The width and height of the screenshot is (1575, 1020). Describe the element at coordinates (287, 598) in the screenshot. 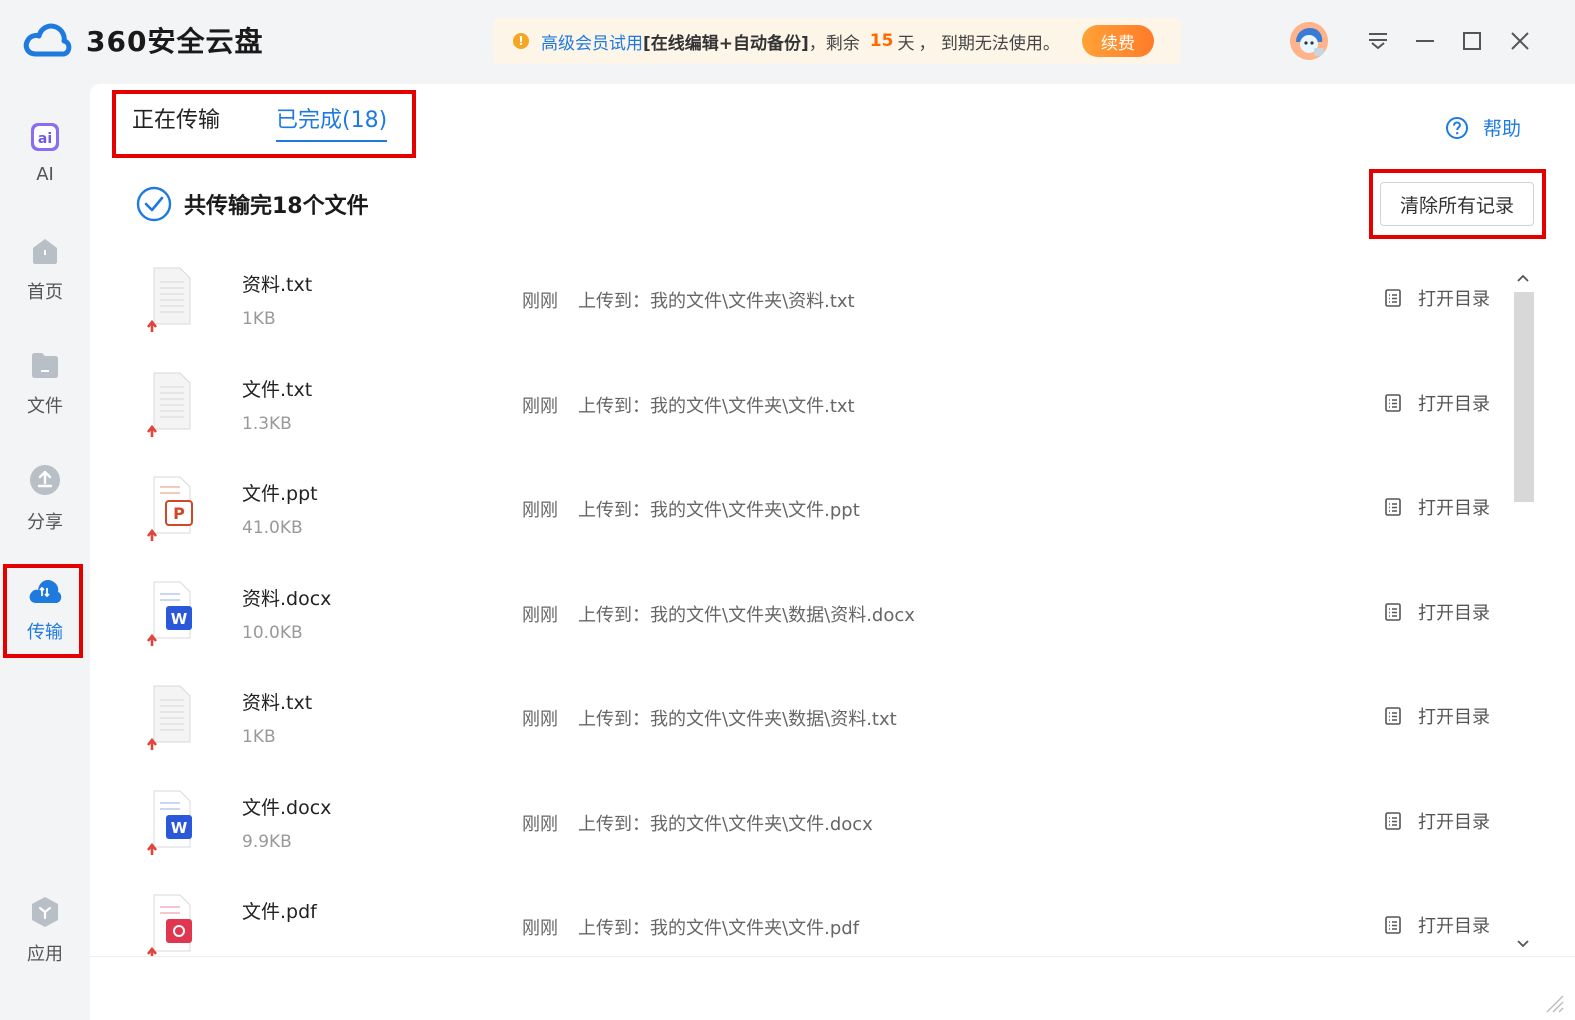

I see `file-name: 资料.docx` at that location.